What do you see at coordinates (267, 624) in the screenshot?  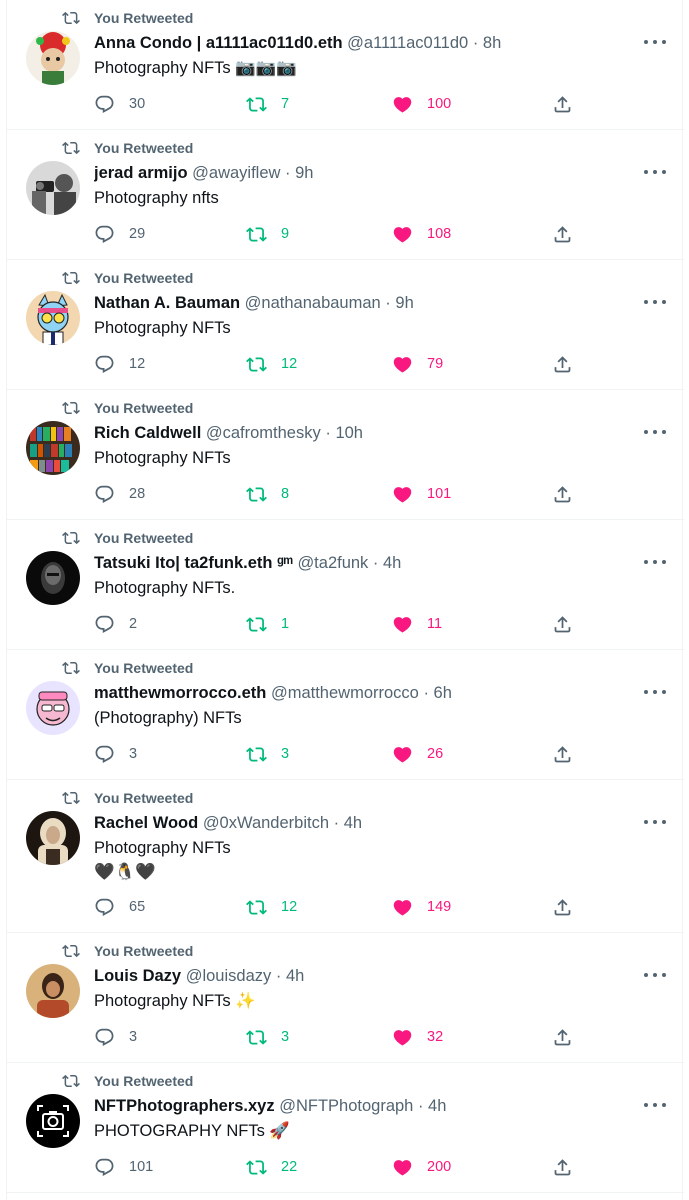 I see `retweet-button: 1` at bounding box center [267, 624].